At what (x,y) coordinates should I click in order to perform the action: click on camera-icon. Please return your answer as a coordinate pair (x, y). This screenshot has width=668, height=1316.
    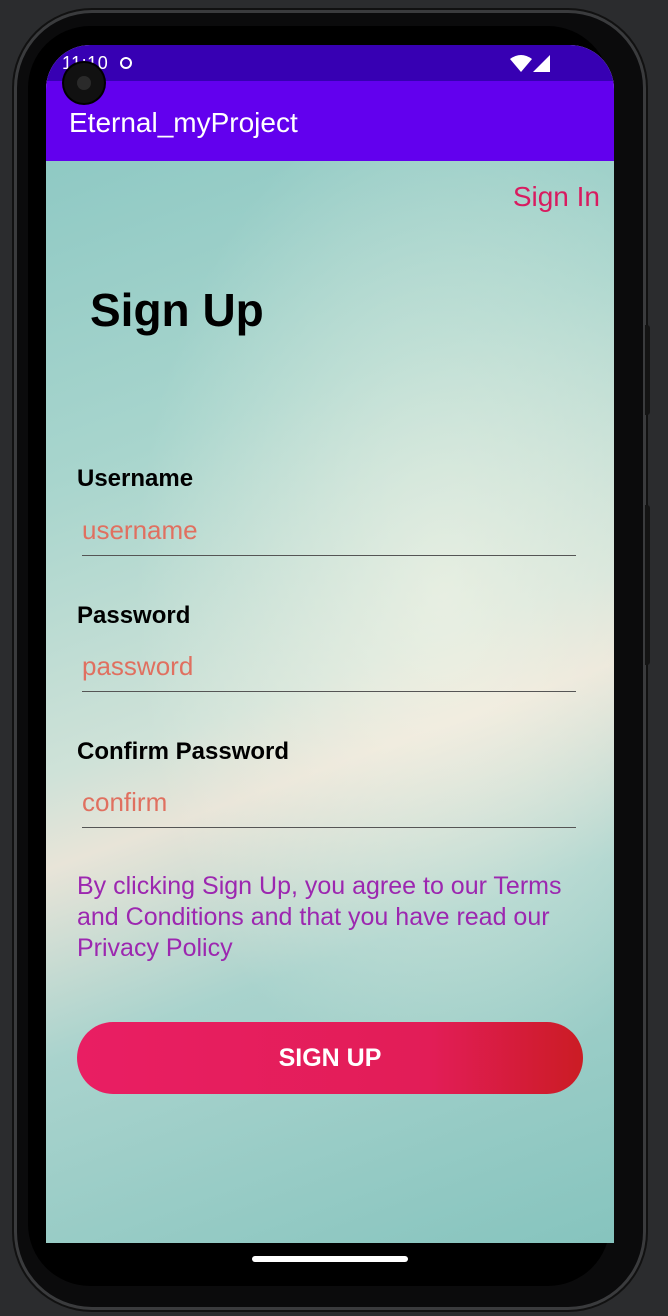
    Looking at the image, I should click on (84, 83).